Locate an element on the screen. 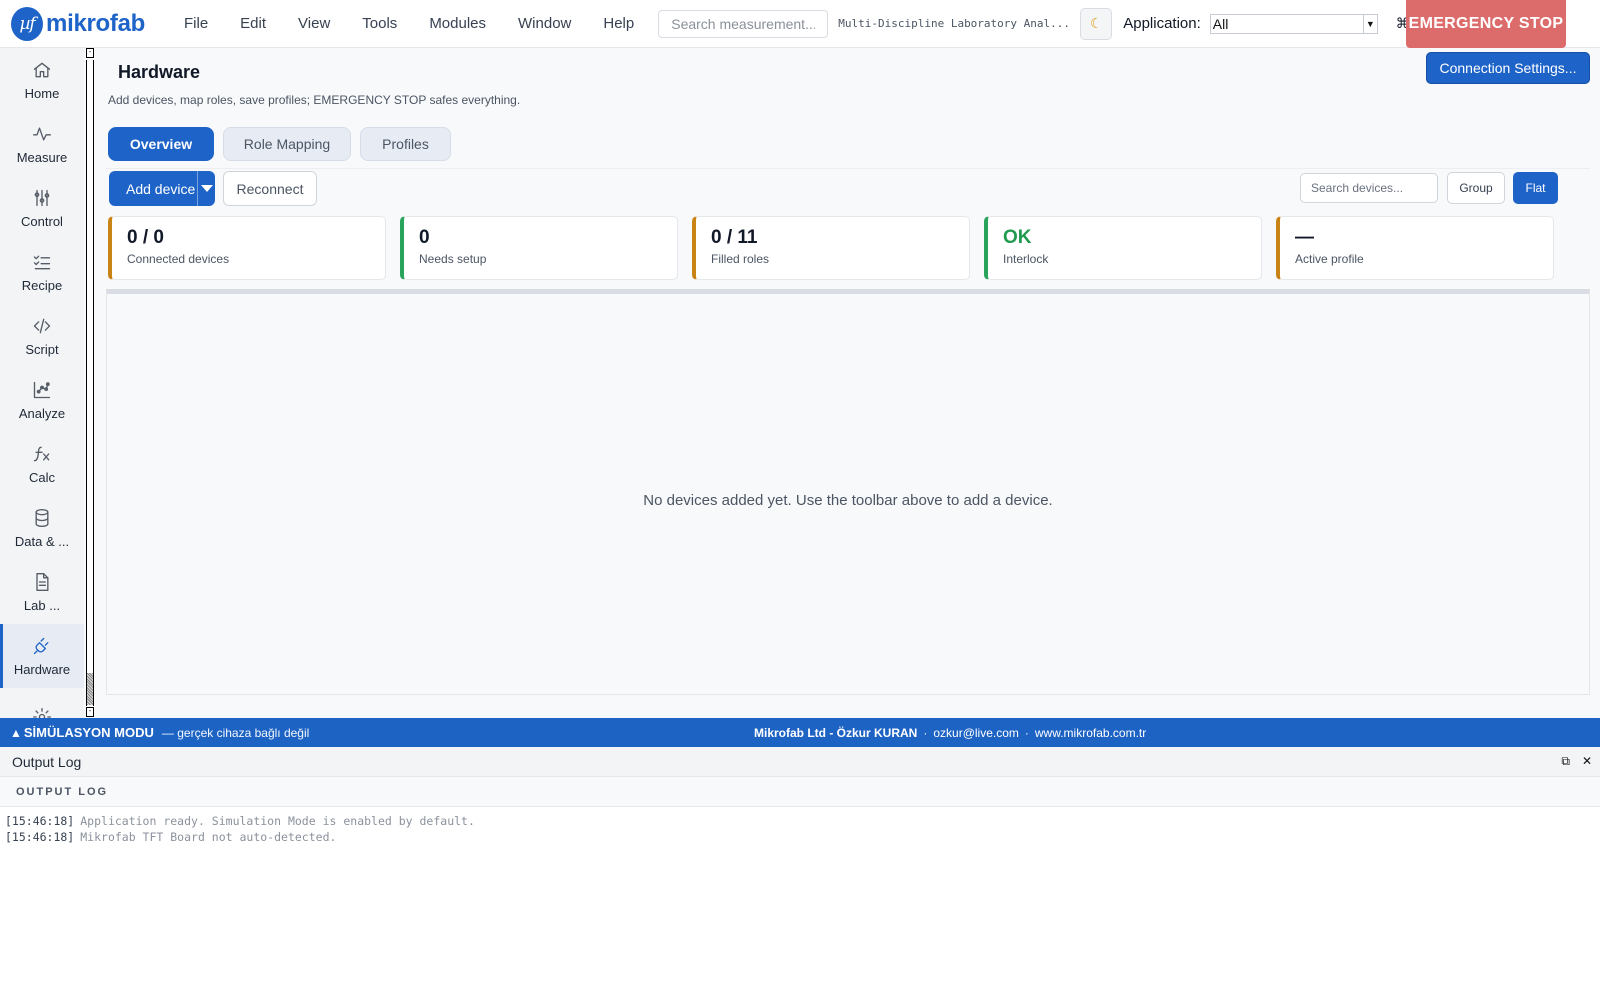  application-label: Application: is located at coordinates (1162, 23).